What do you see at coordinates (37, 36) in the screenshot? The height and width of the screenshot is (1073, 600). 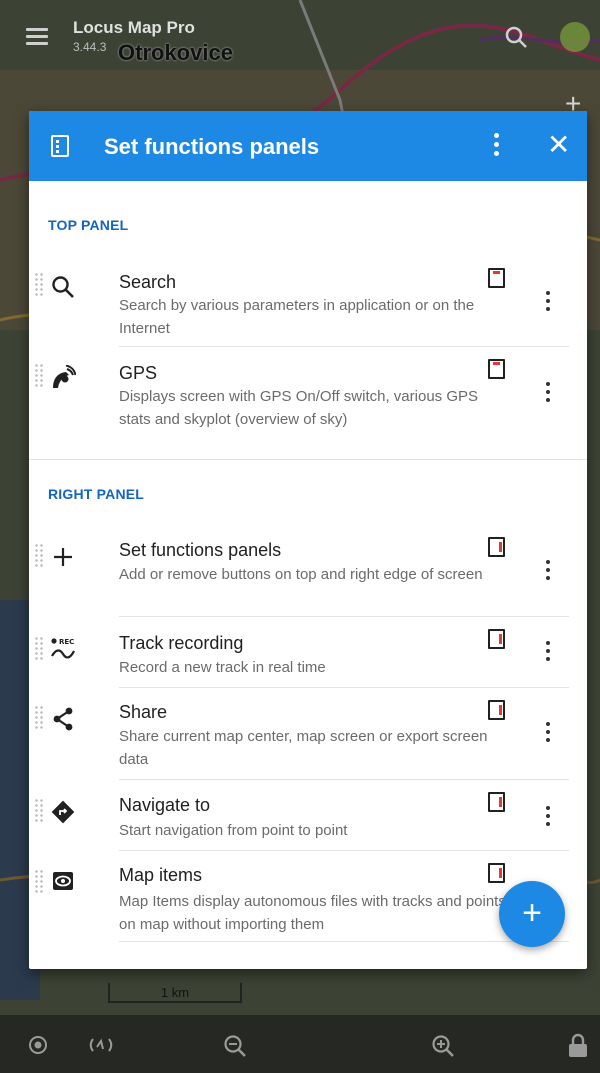 I see `menu-icon` at bounding box center [37, 36].